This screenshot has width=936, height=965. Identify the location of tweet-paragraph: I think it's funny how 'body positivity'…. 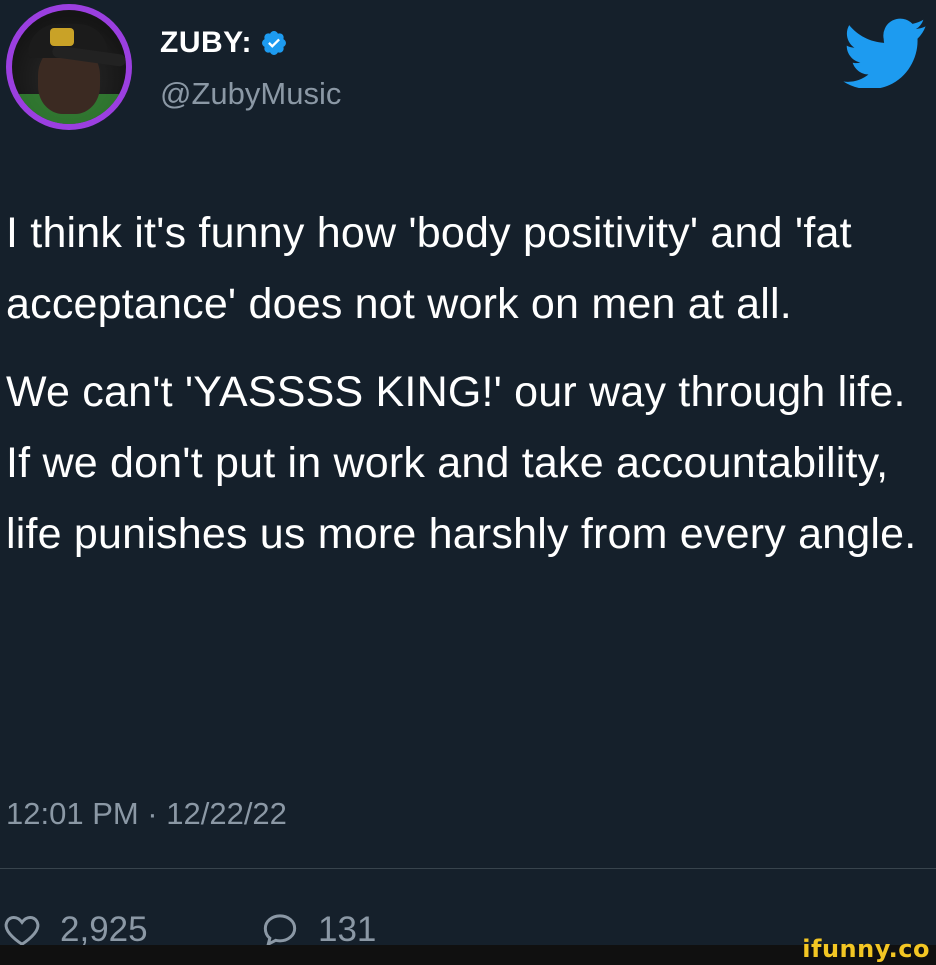
(429, 268).